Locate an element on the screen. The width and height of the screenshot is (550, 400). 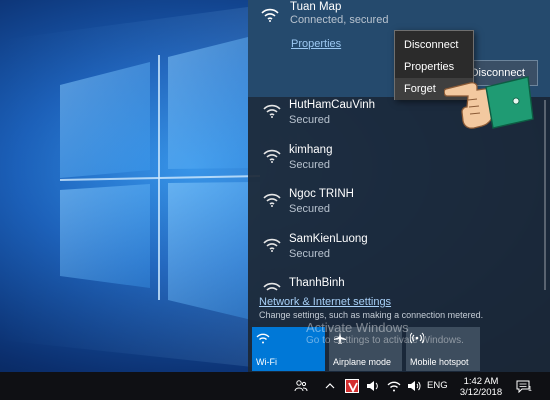
antivirus-icon is located at coordinates (352, 386).